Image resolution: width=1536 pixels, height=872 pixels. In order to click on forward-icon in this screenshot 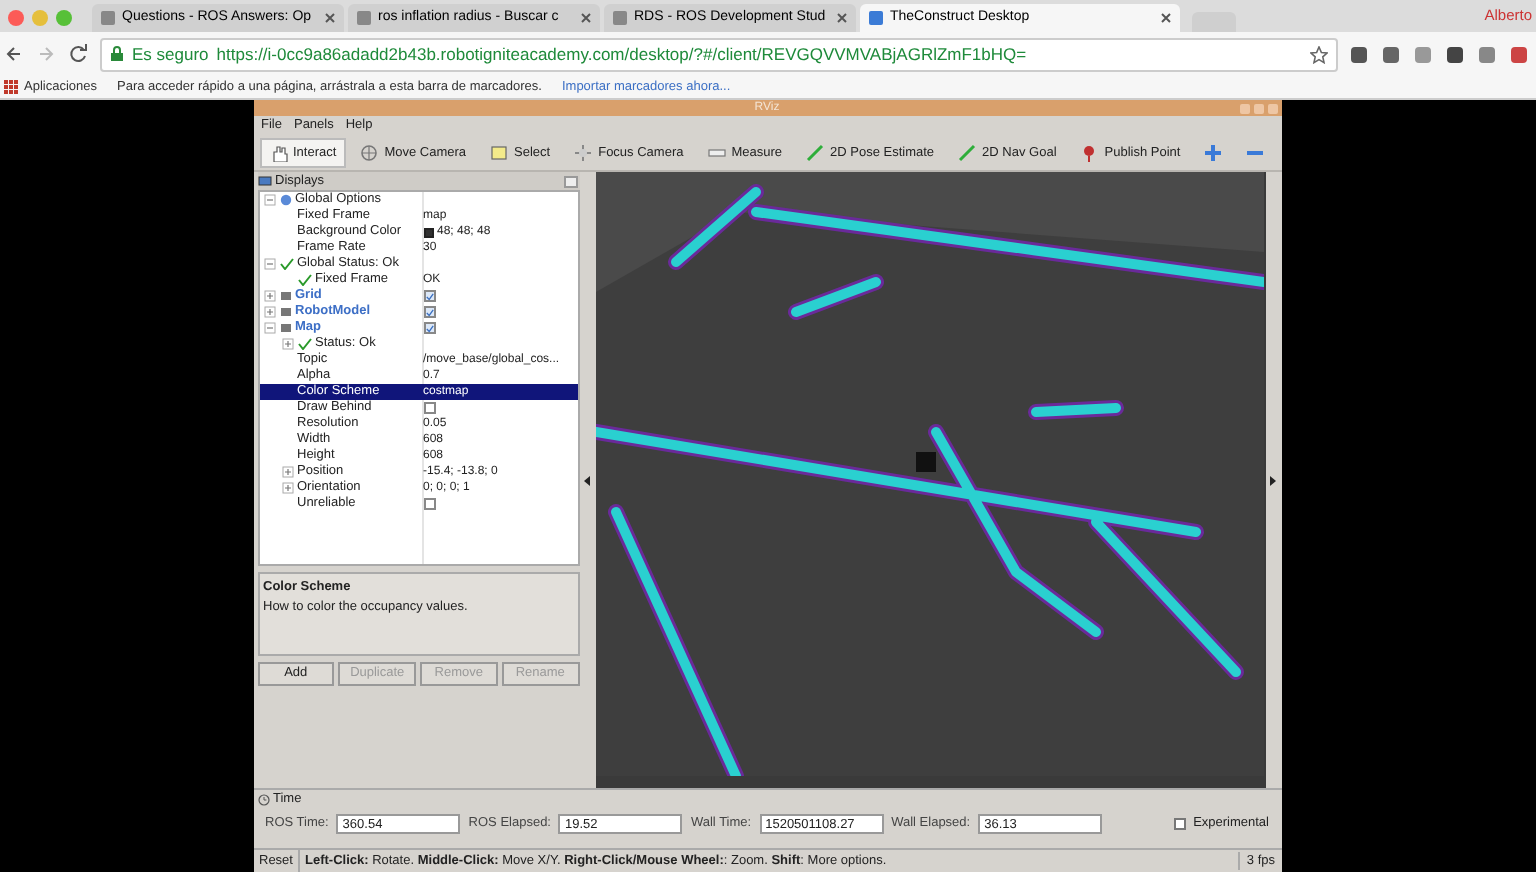, I will do `click(46, 54)`.